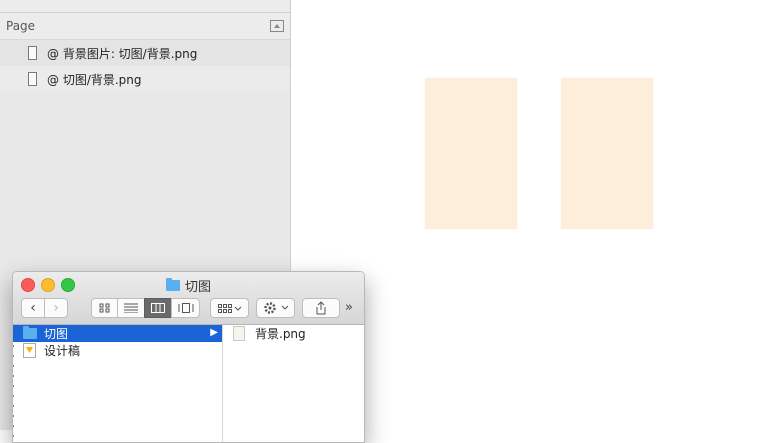 Image resolution: width=782 pixels, height=443 pixels. I want to click on share-icon, so click(321, 308).